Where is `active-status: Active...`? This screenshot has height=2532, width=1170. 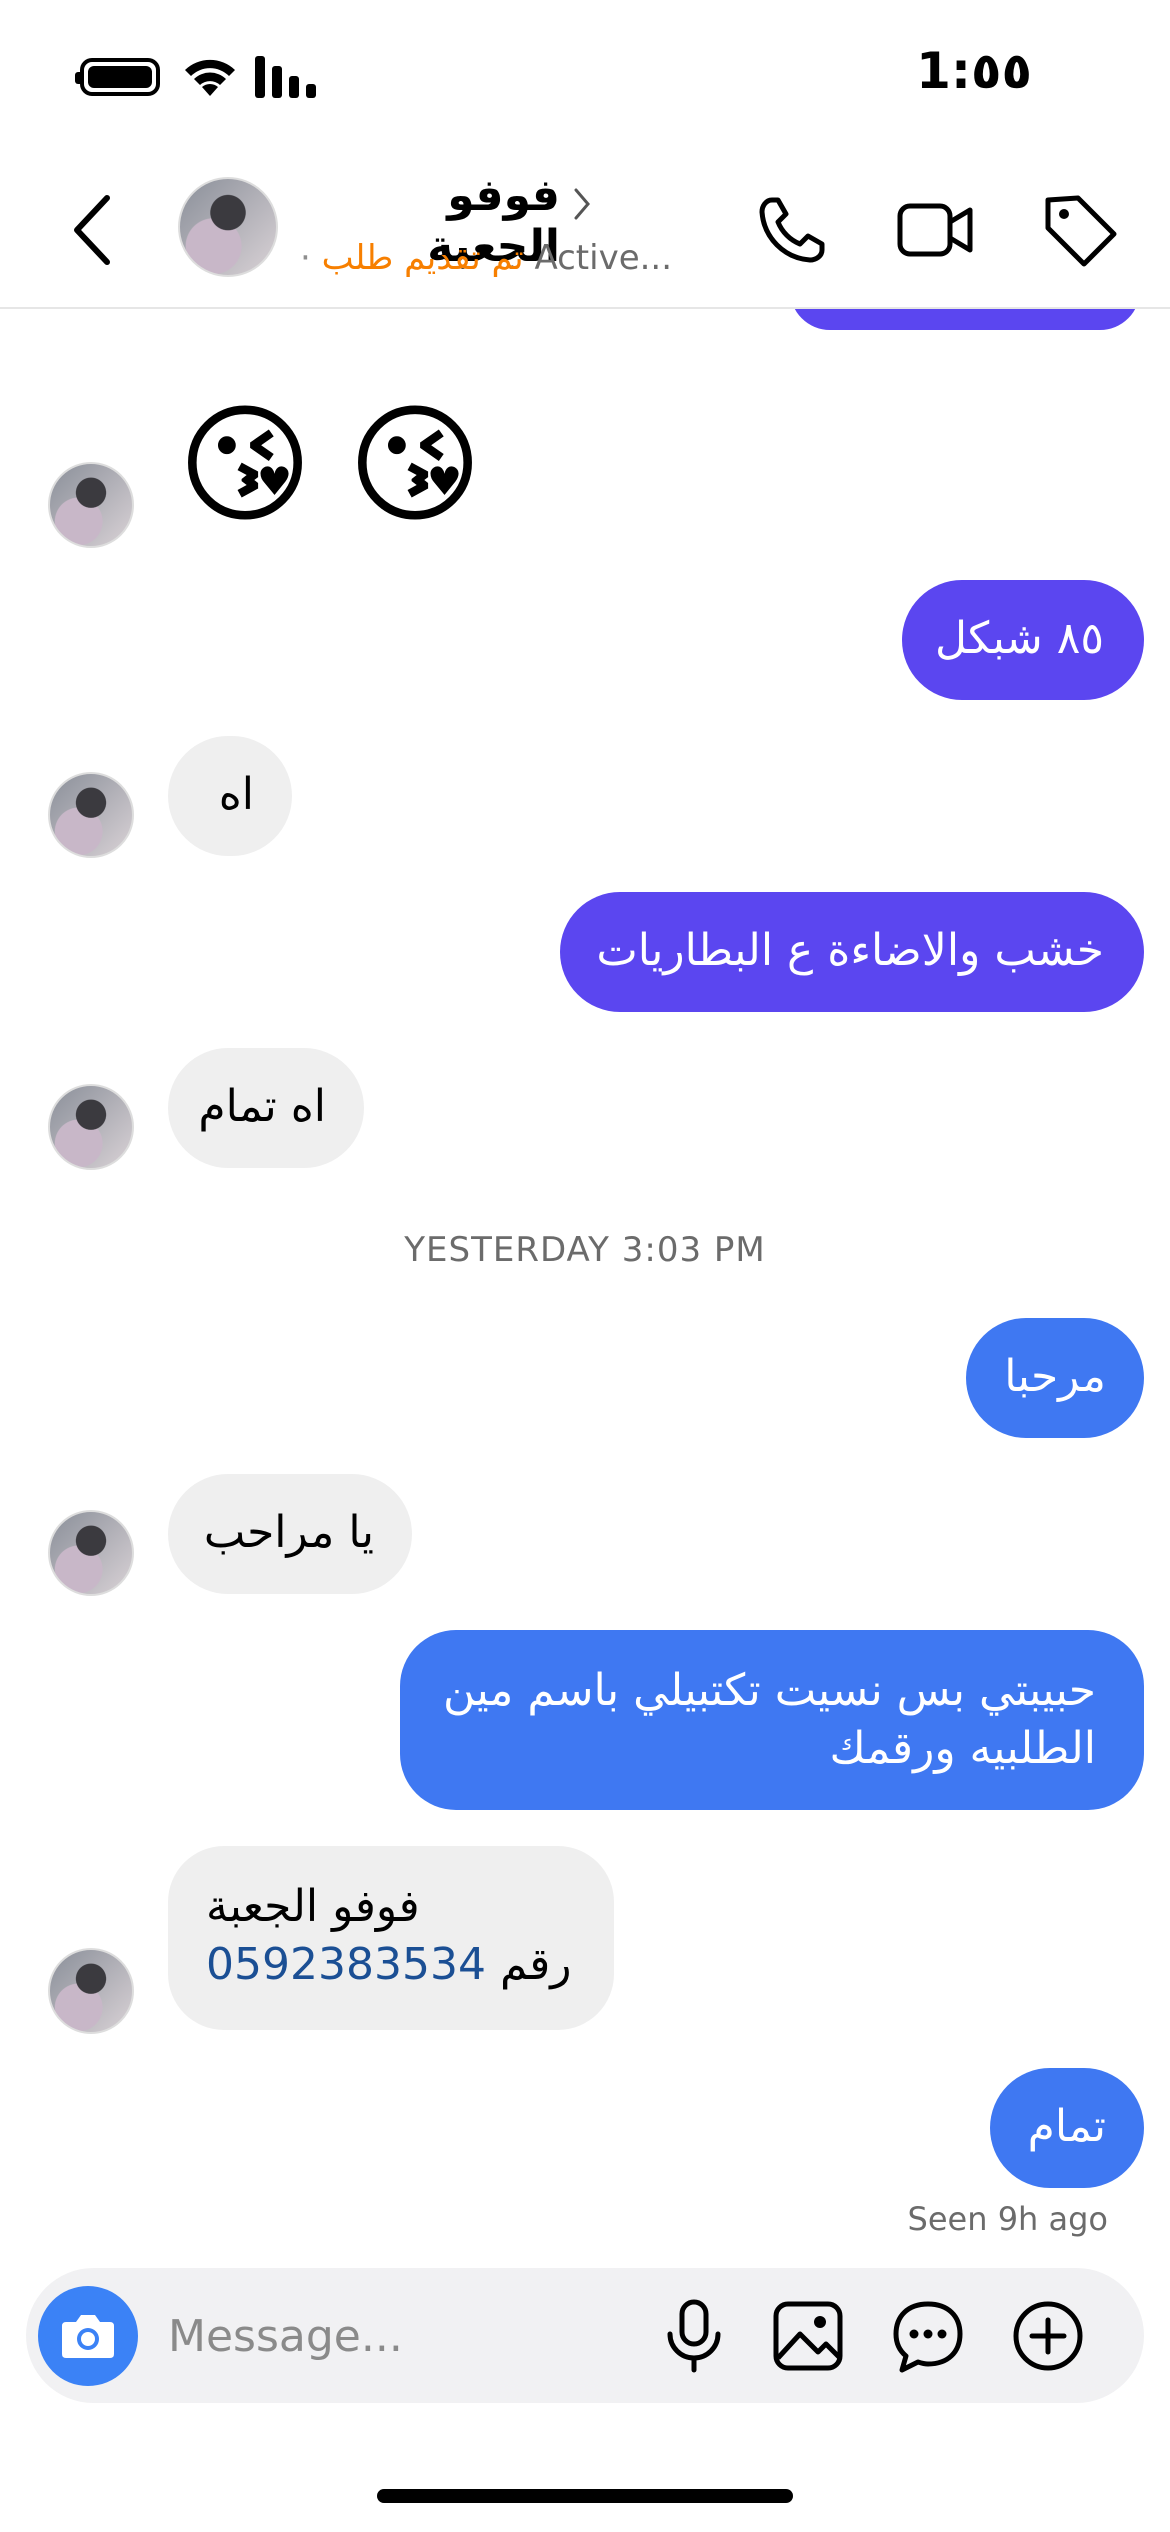 active-status: Active... is located at coordinates (603, 258).